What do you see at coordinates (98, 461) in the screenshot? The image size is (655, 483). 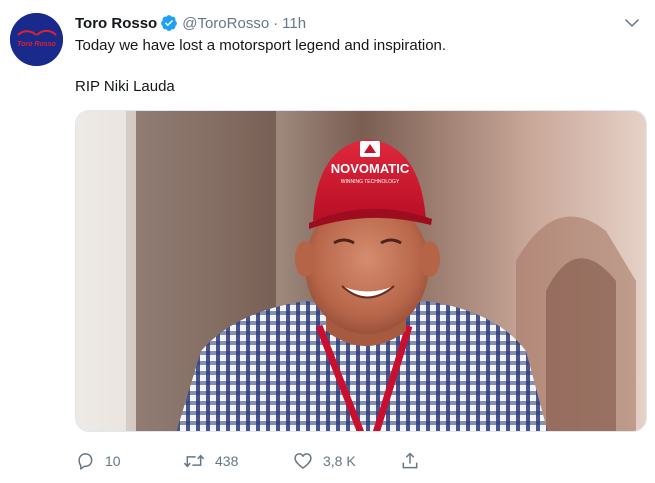 I see `reply-button: 10` at bounding box center [98, 461].